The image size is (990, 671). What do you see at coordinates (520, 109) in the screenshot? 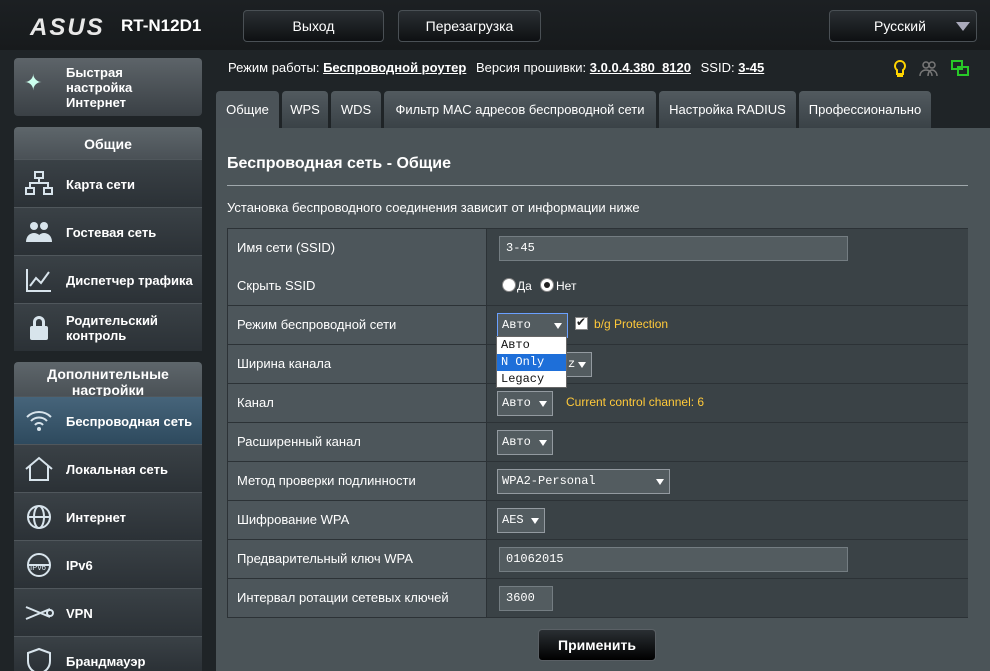
I see `tab-mac-filter: Фильтр MAC адресов беспроводной сети` at bounding box center [520, 109].